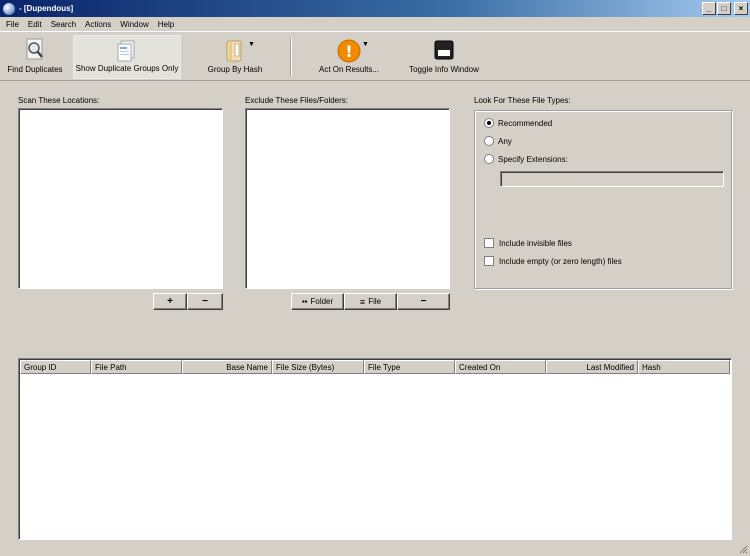 Image resolution: width=750 pixels, height=556 pixels. What do you see at coordinates (444, 69) in the screenshot?
I see `toggle-info-window-label: Toggle Info Window` at bounding box center [444, 69].